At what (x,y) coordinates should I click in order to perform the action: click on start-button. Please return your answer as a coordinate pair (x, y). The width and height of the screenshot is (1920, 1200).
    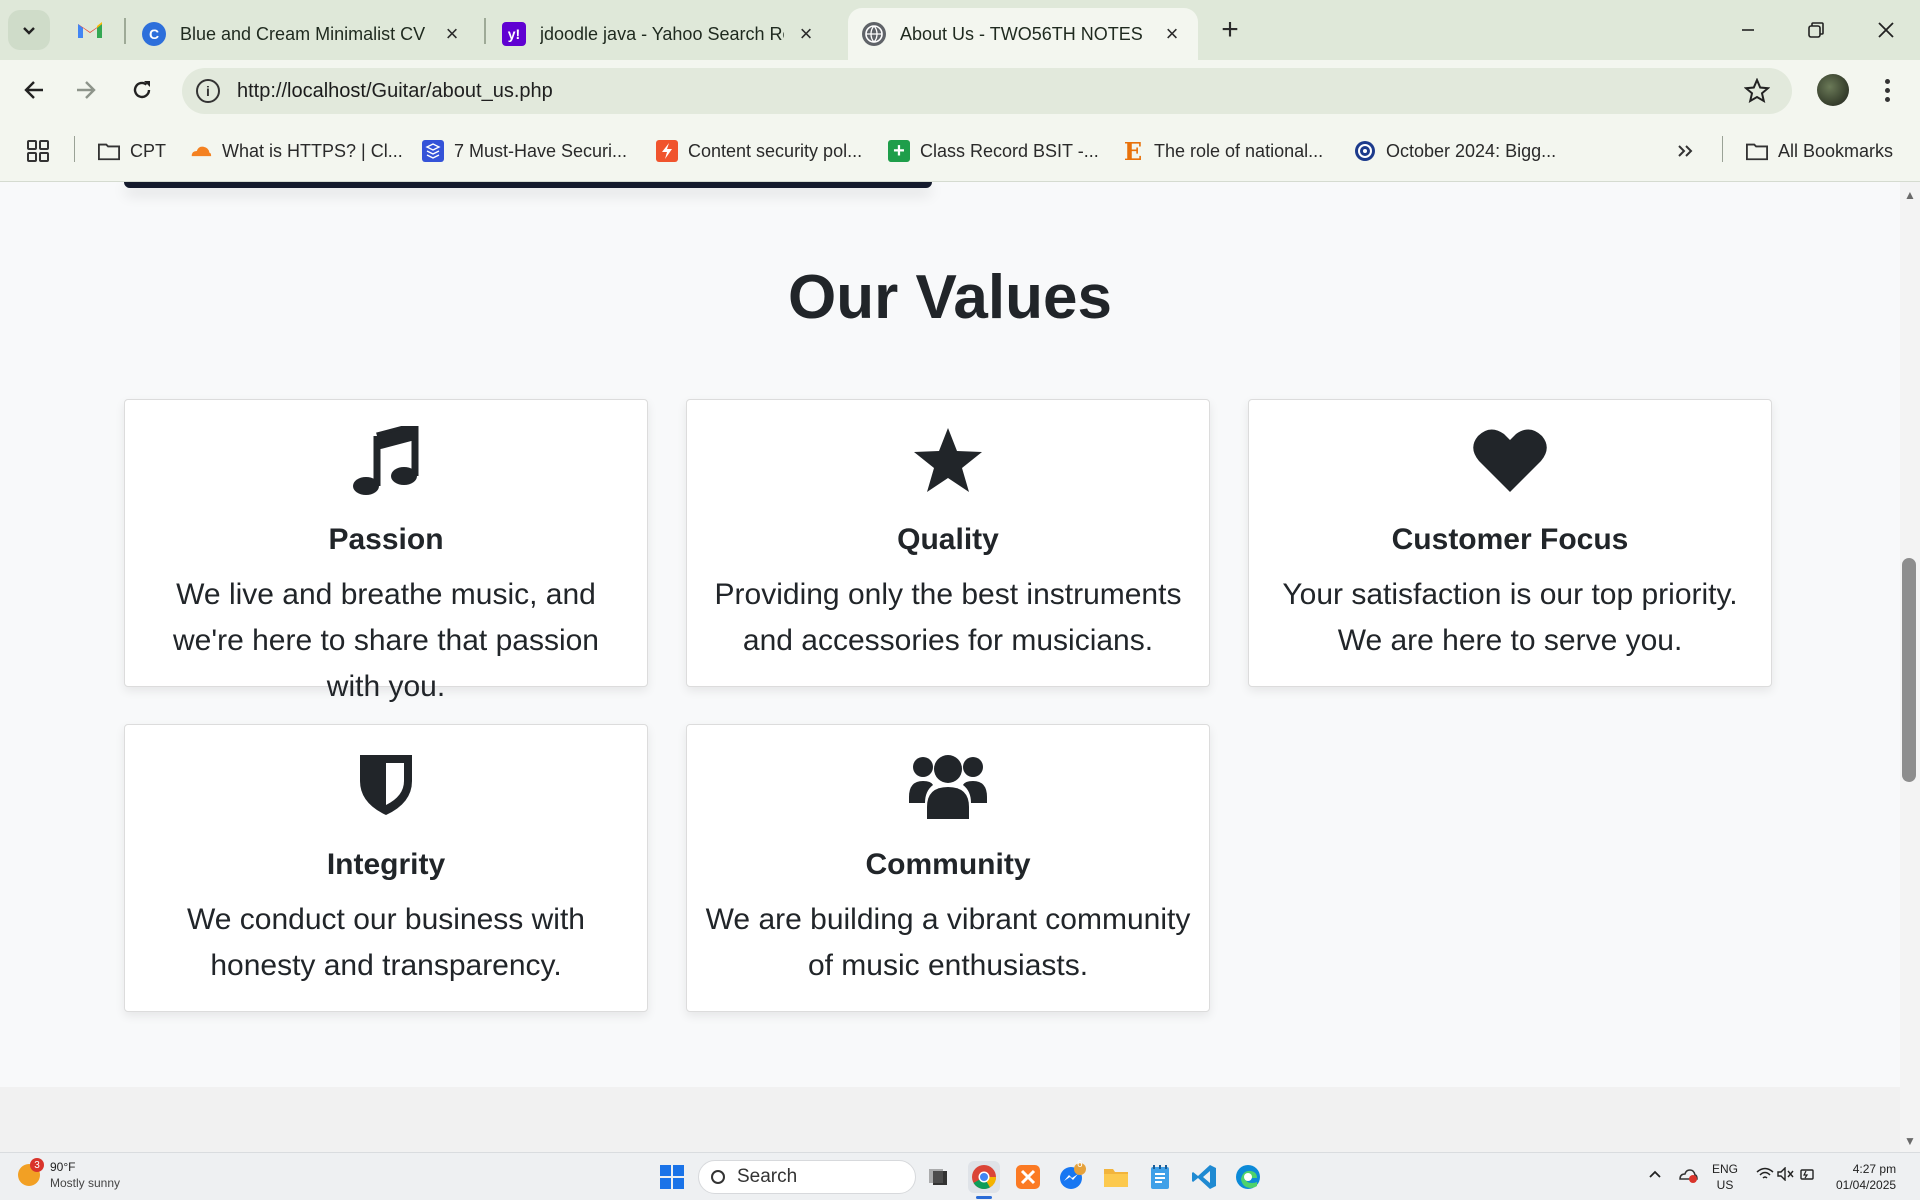
    Looking at the image, I should click on (672, 1177).